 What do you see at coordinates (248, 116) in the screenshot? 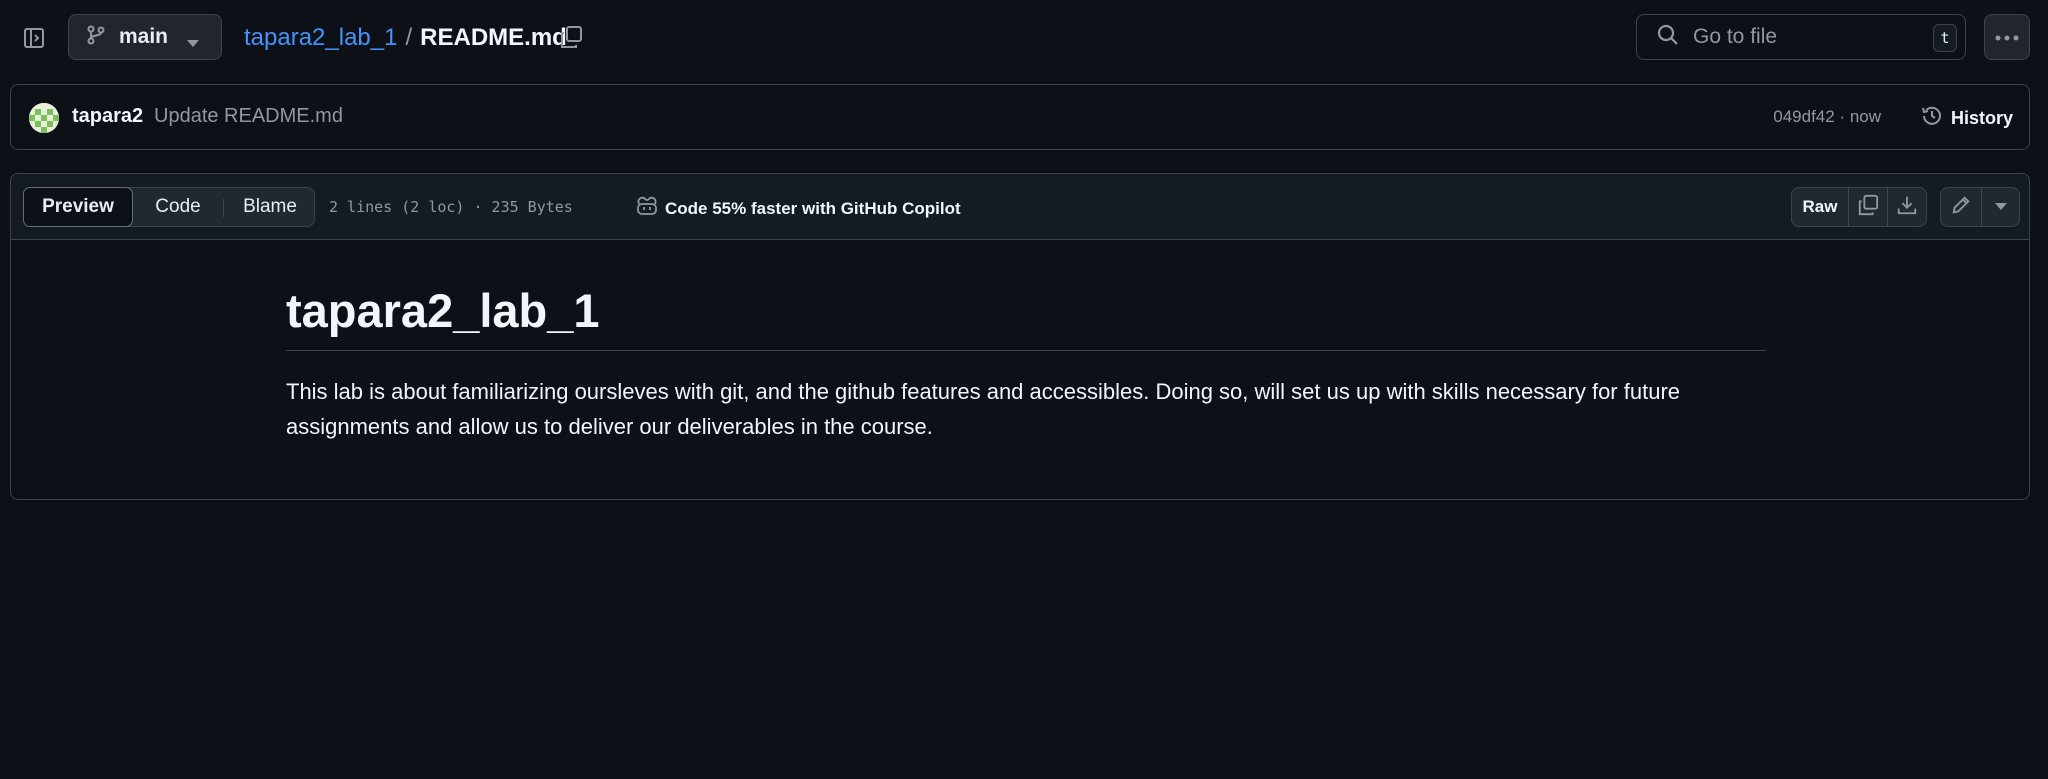
I see `commit-message-link: Update README.md` at bounding box center [248, 116].